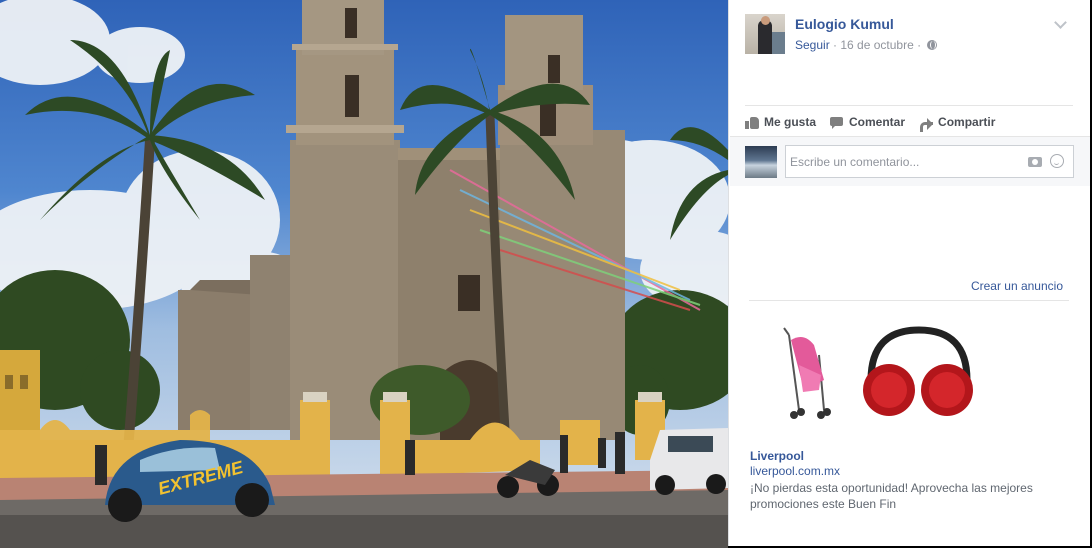  I want to click on author-avatar, so click(765, 34).